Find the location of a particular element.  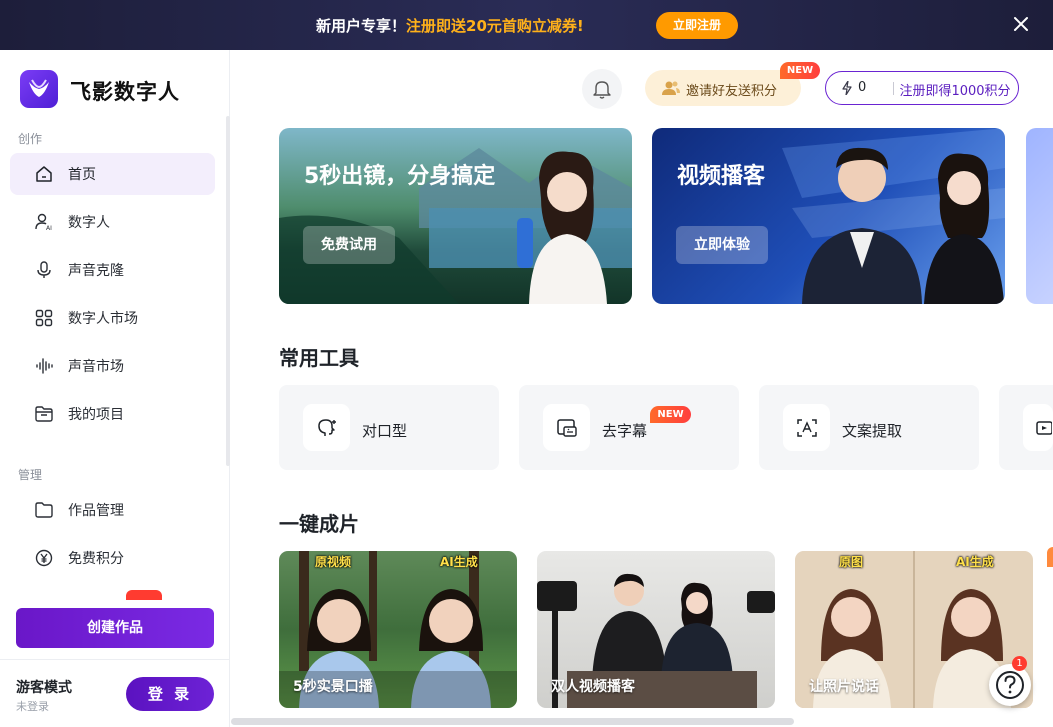

banner-next-partial is located at coordinates (1039, 216).